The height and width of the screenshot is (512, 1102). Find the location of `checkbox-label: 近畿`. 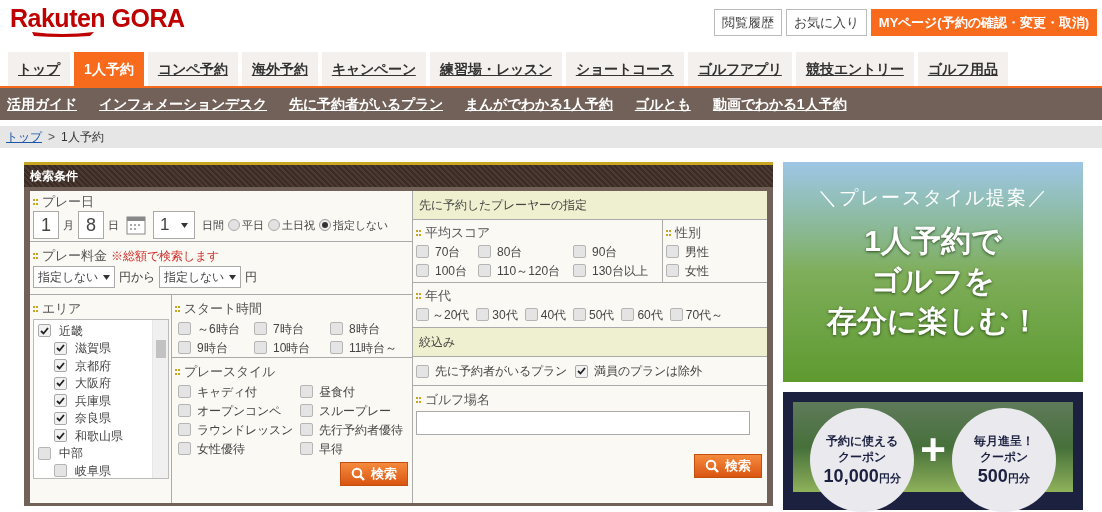

checkbox-label: 近畿 is located at coordinates (71, 331).